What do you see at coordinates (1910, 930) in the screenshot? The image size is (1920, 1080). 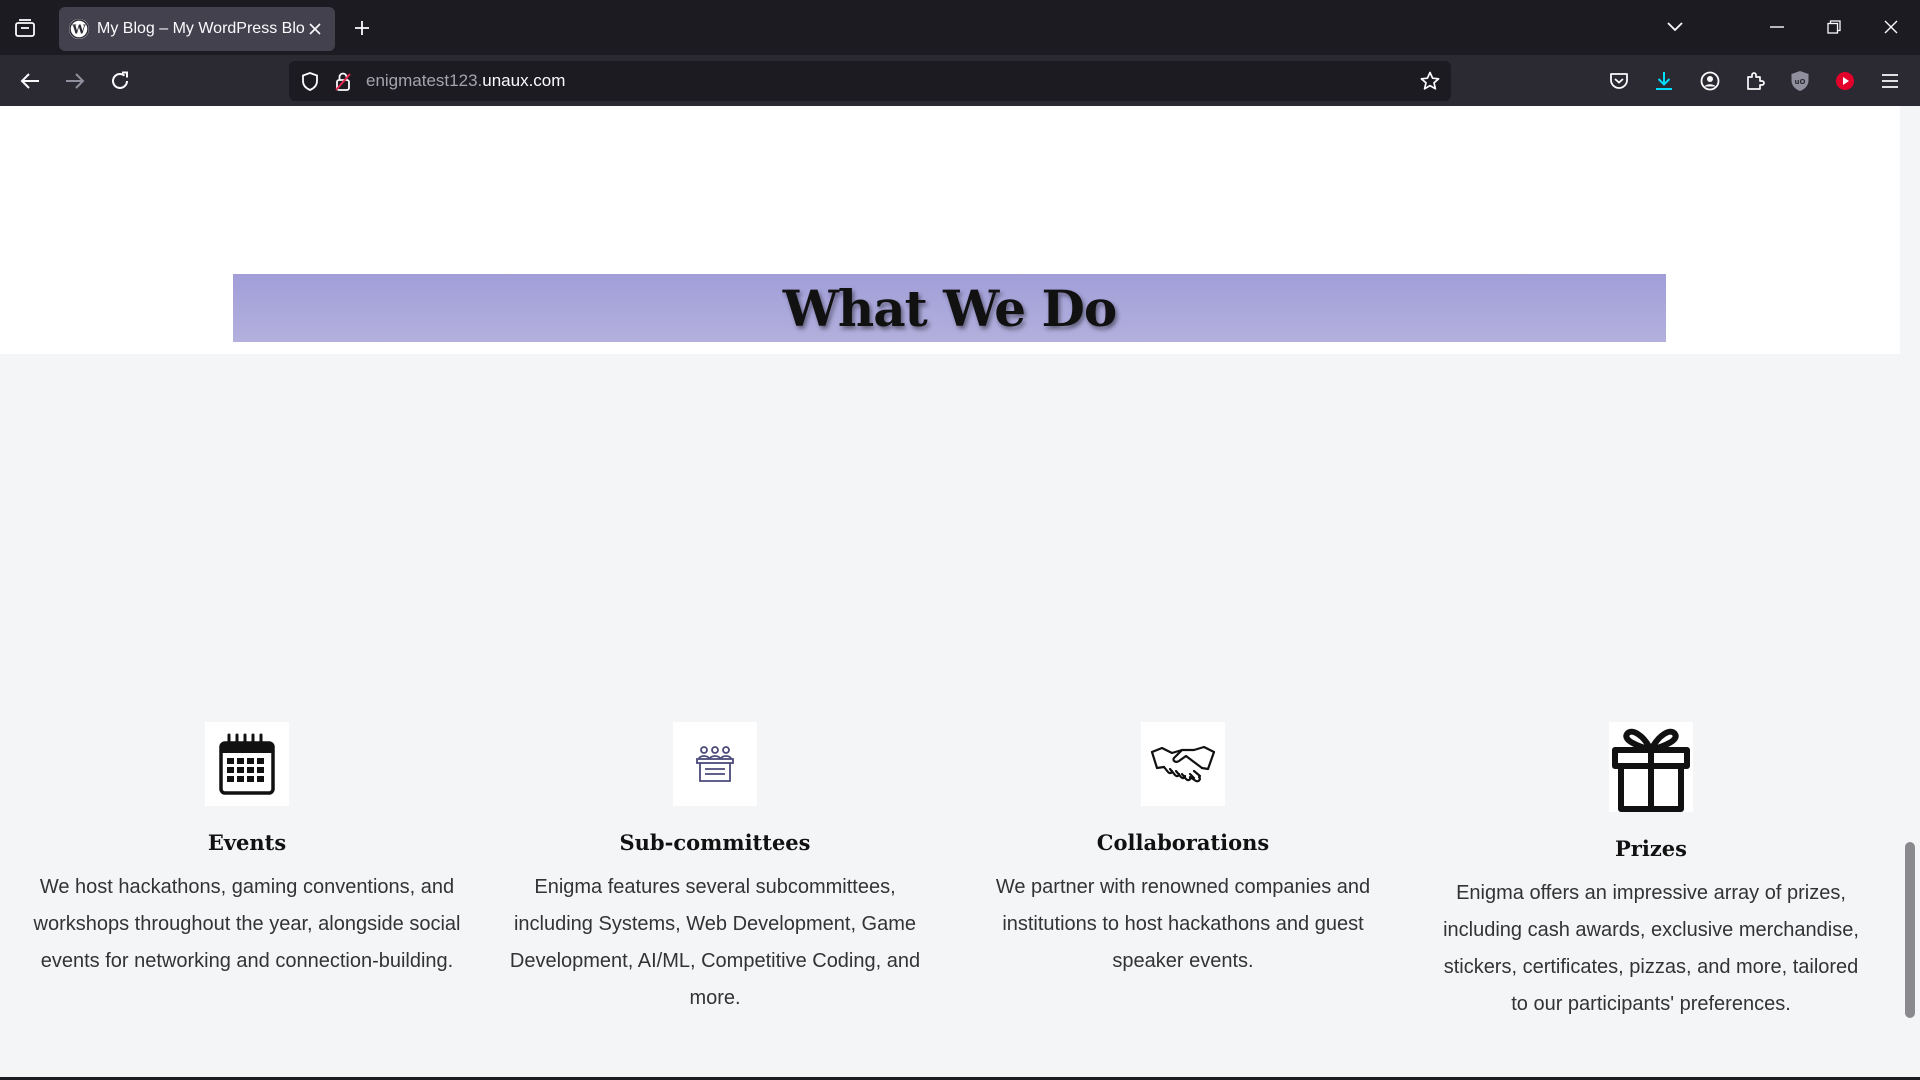 I see `scrollbar-thumb` at bounding box center [1910, 930].